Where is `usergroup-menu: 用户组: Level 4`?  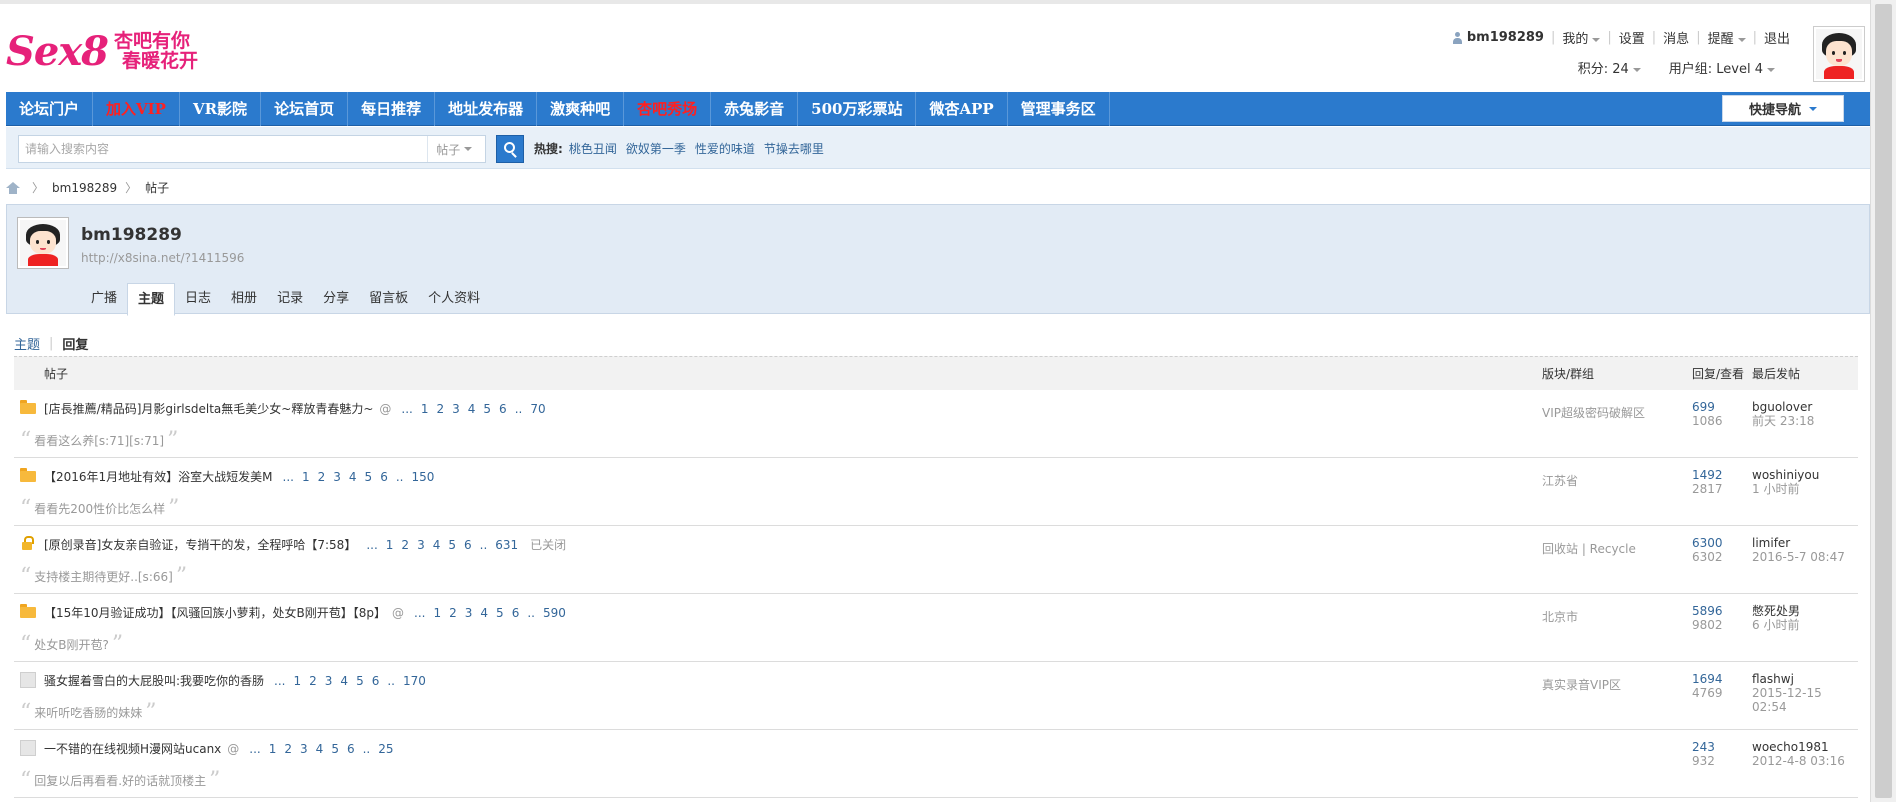
usergroup-menu: 用户组: Level 4 is located at coordinates (1722, 67).